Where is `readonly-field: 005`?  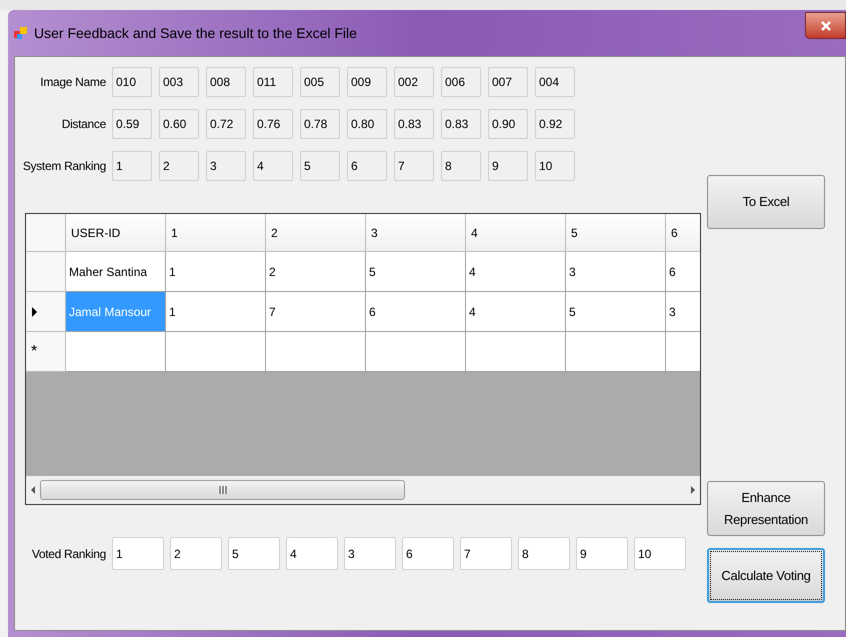
readonly-field: 005 is located at coordinates (320, 82).